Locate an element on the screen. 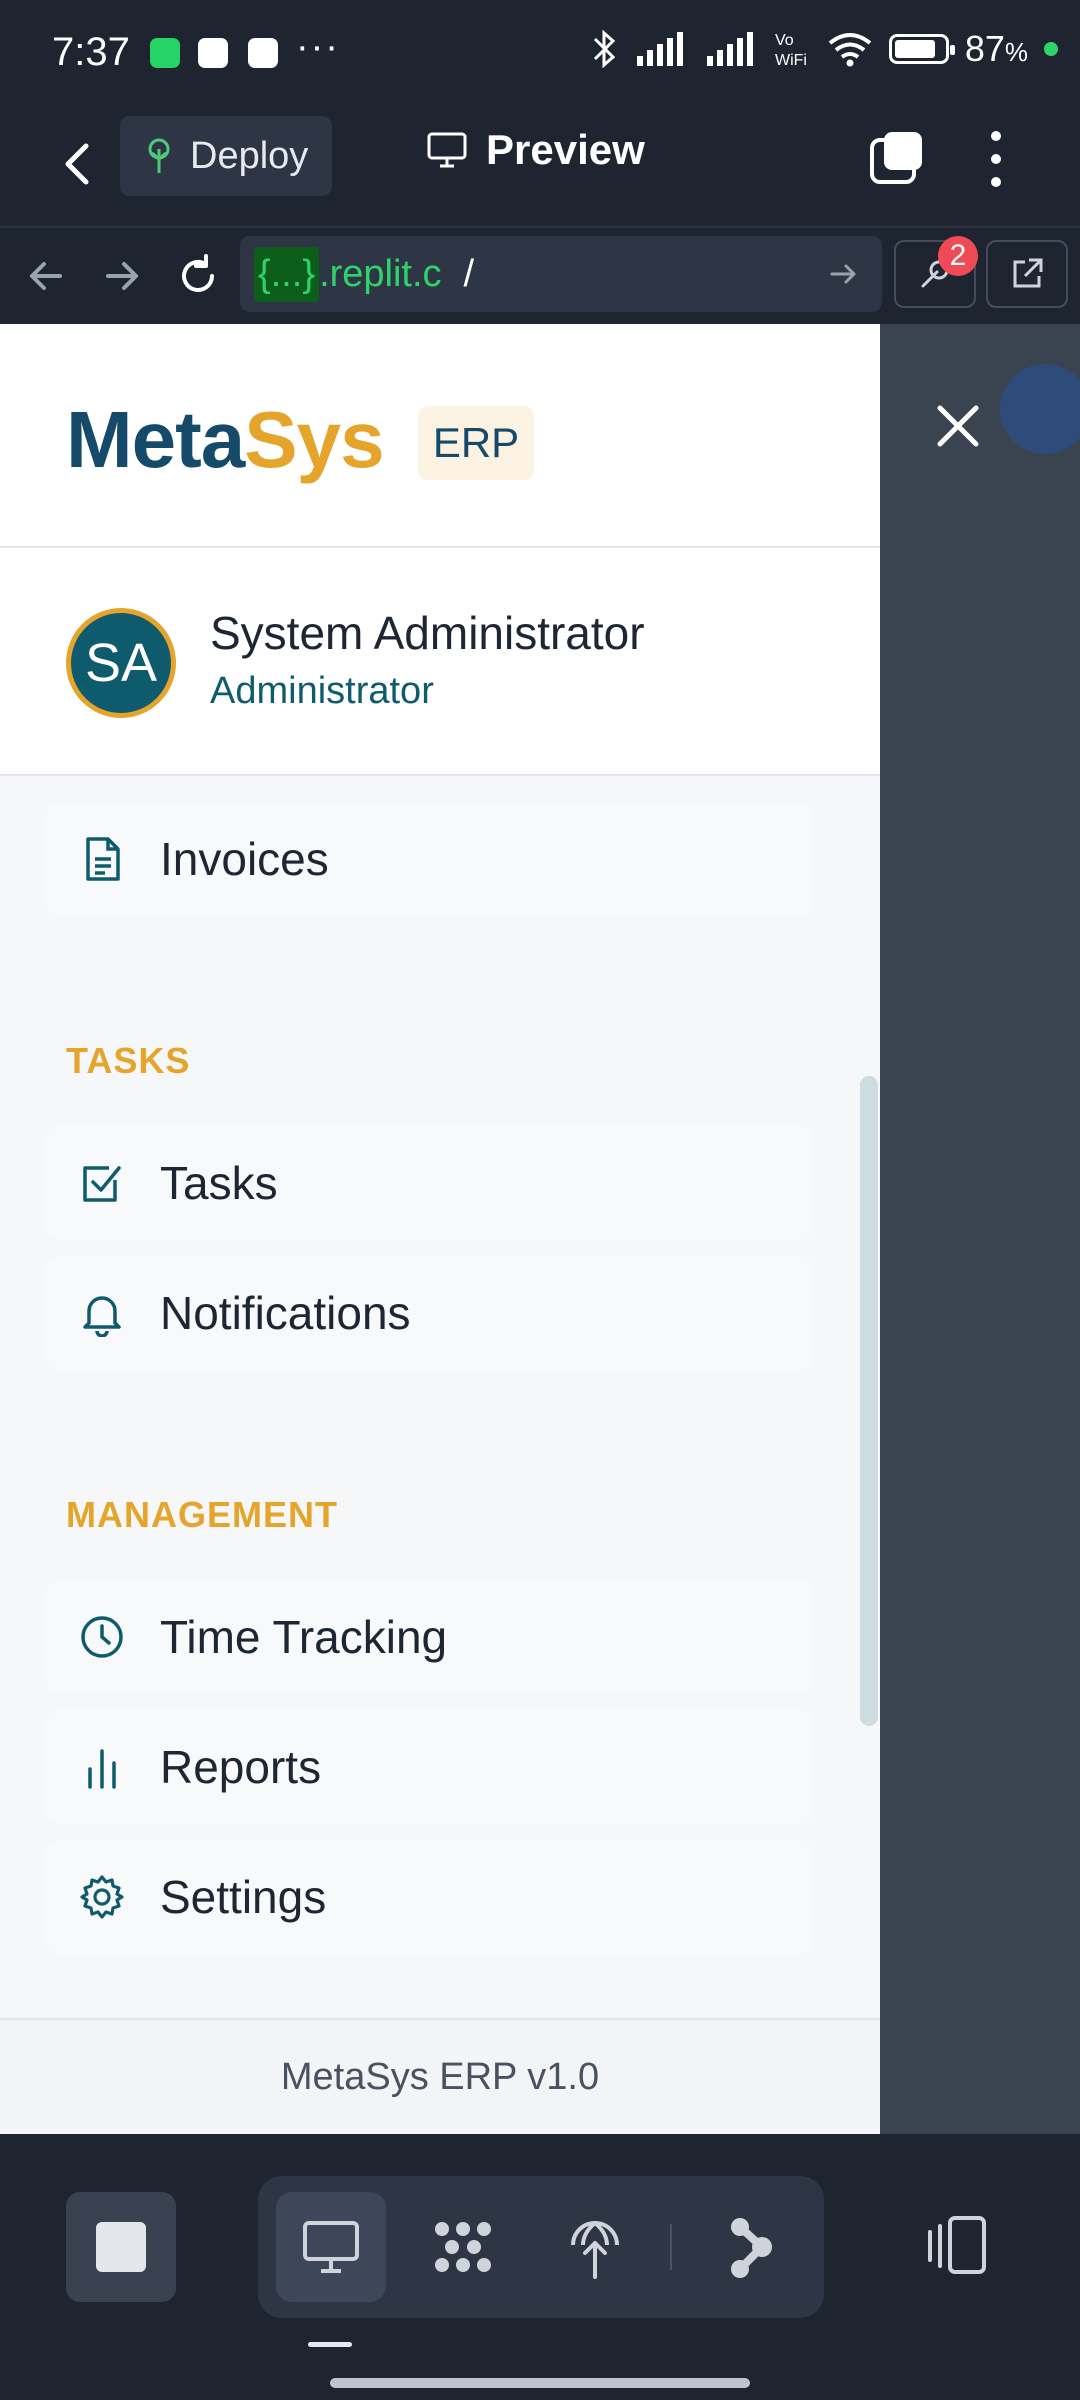 The height and width of the screenshot is (2400, 1080). nav-item-label: Reports is located at coordinates (241, 1767).